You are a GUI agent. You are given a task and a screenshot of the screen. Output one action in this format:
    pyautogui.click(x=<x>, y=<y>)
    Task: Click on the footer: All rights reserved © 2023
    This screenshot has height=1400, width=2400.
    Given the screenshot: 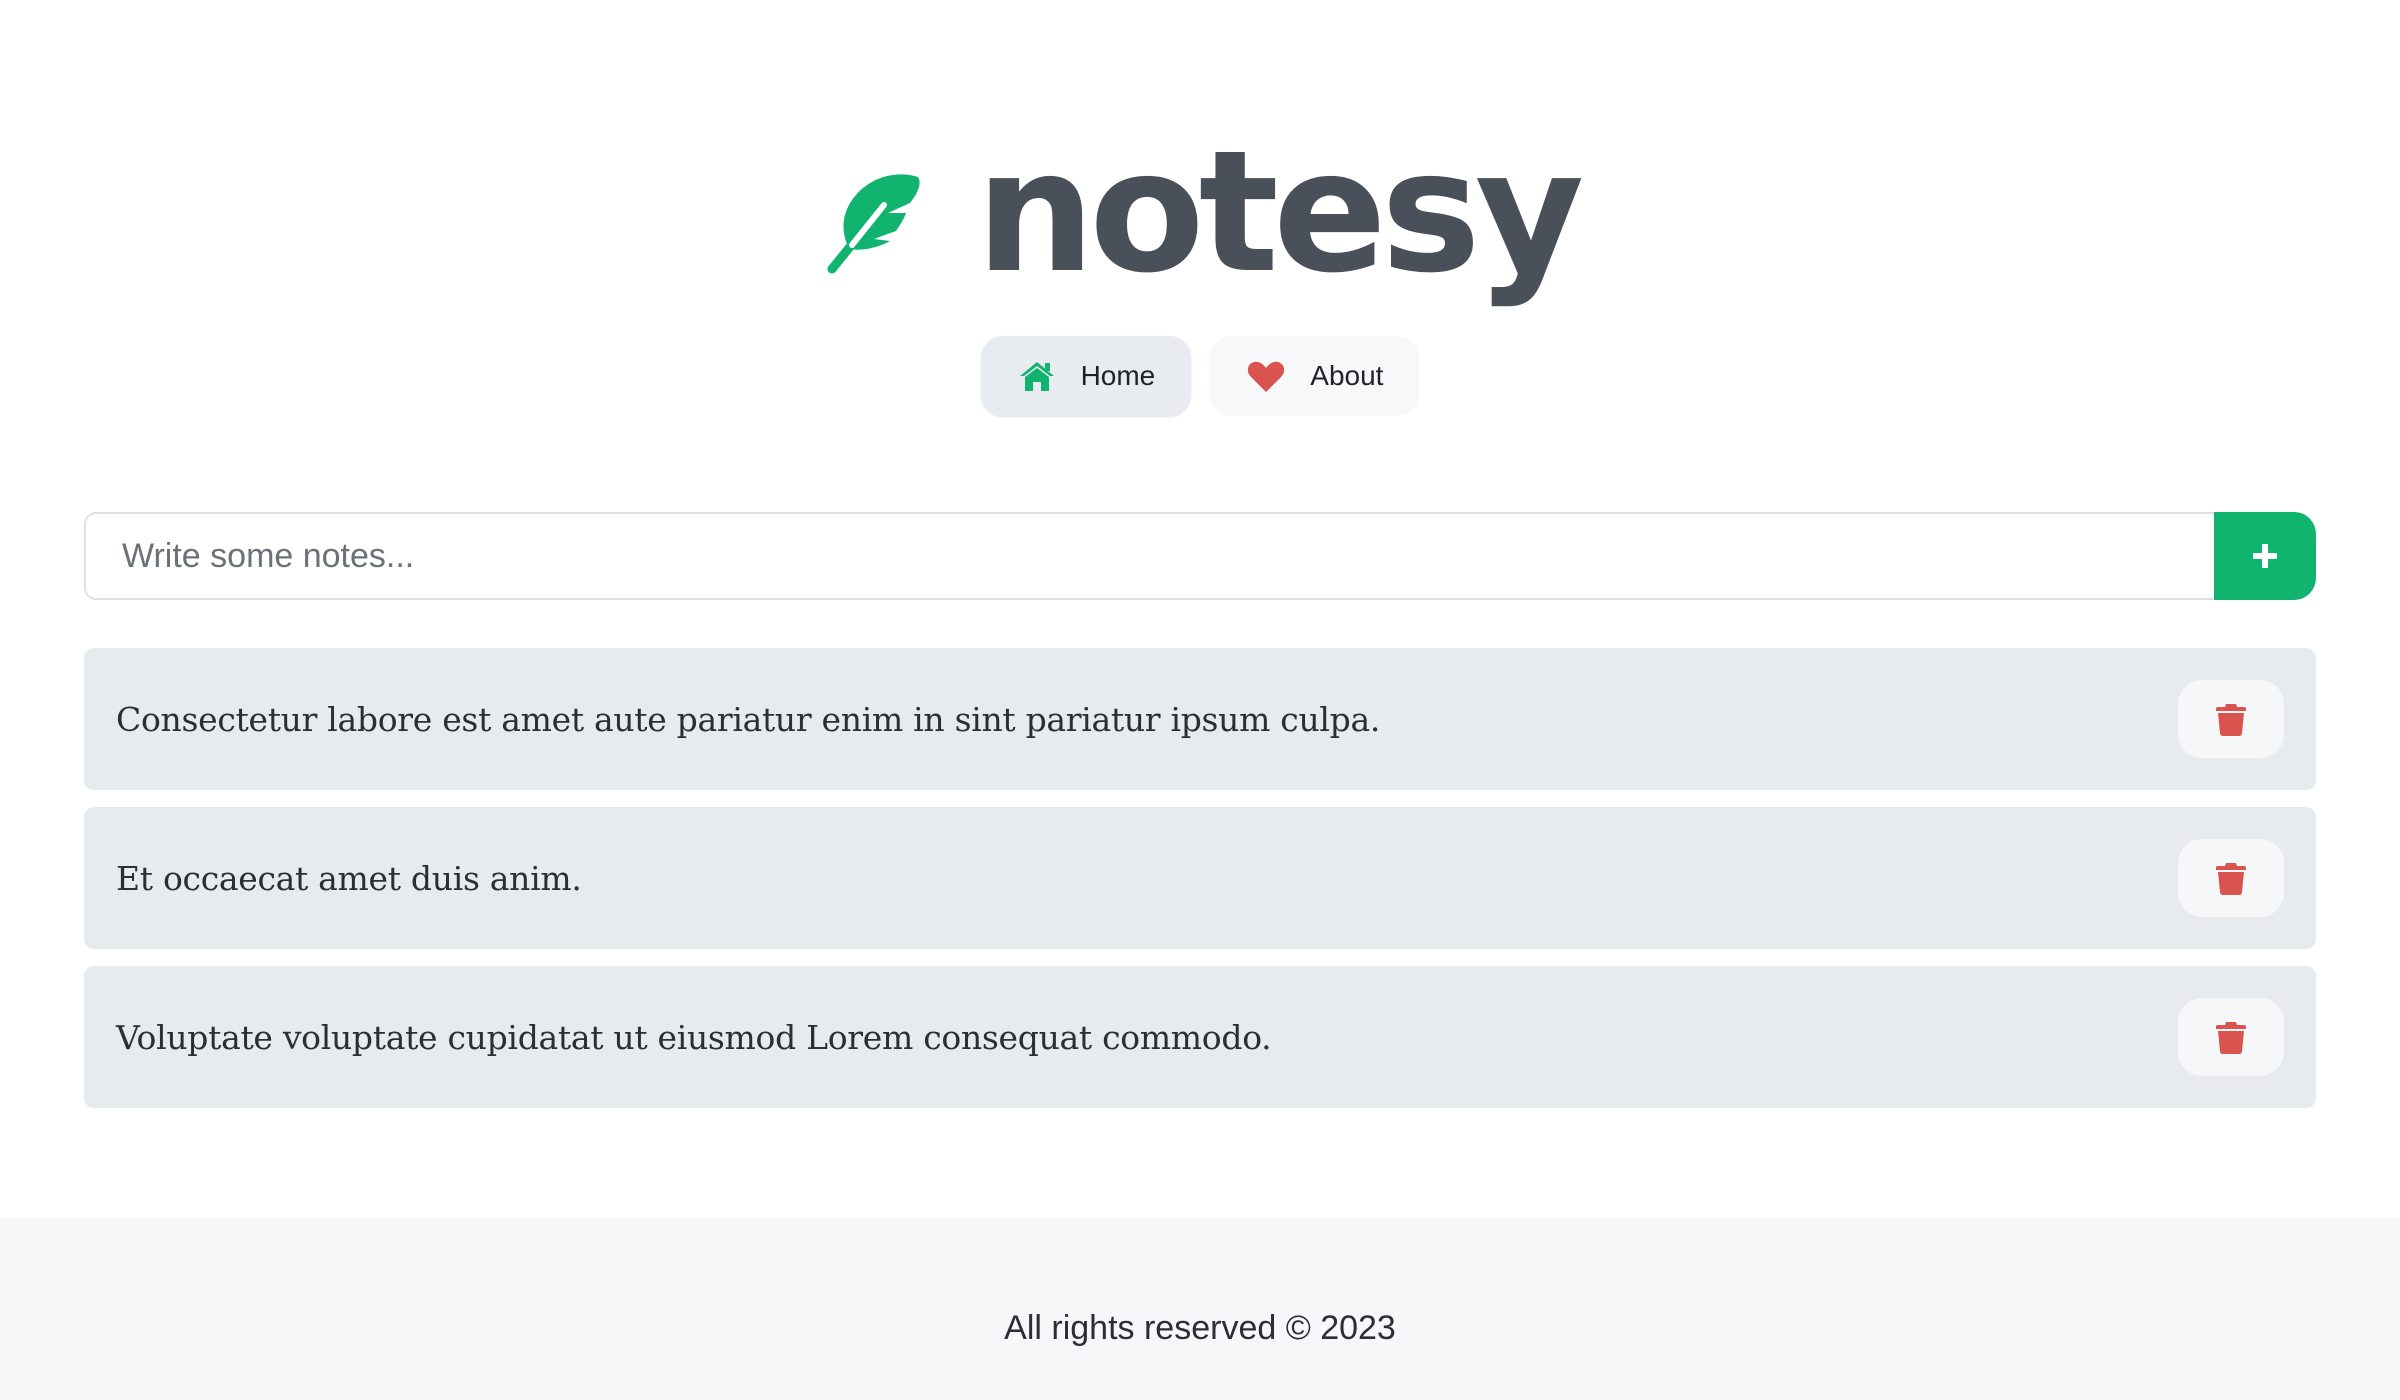 What is the action you would take?
    pyautogui.click(x=1200, y=1309)
    